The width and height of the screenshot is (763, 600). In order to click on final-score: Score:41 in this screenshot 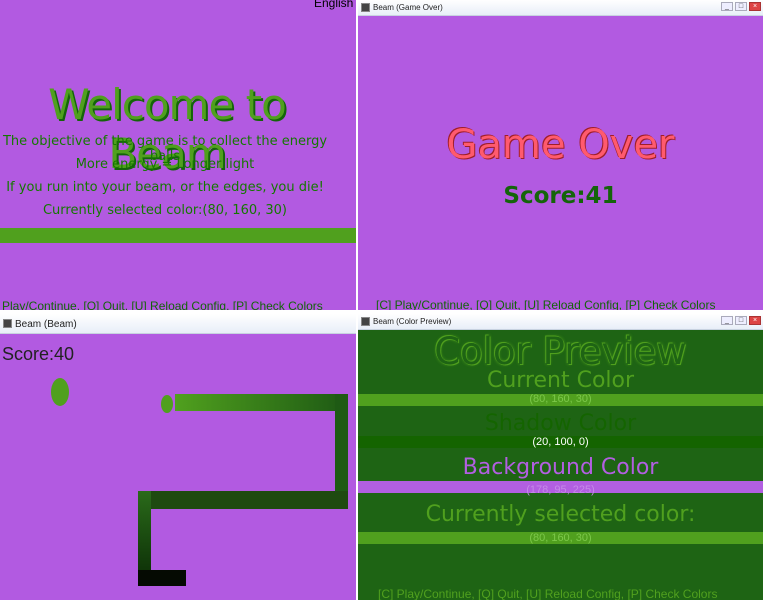, I will do `click(560, 196)`.